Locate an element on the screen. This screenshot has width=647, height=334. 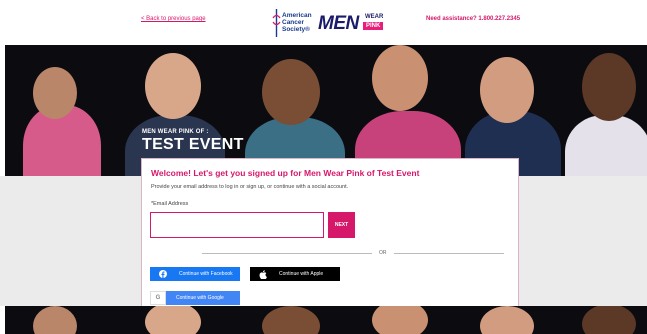
email-field is located at coordinates (237, 225).